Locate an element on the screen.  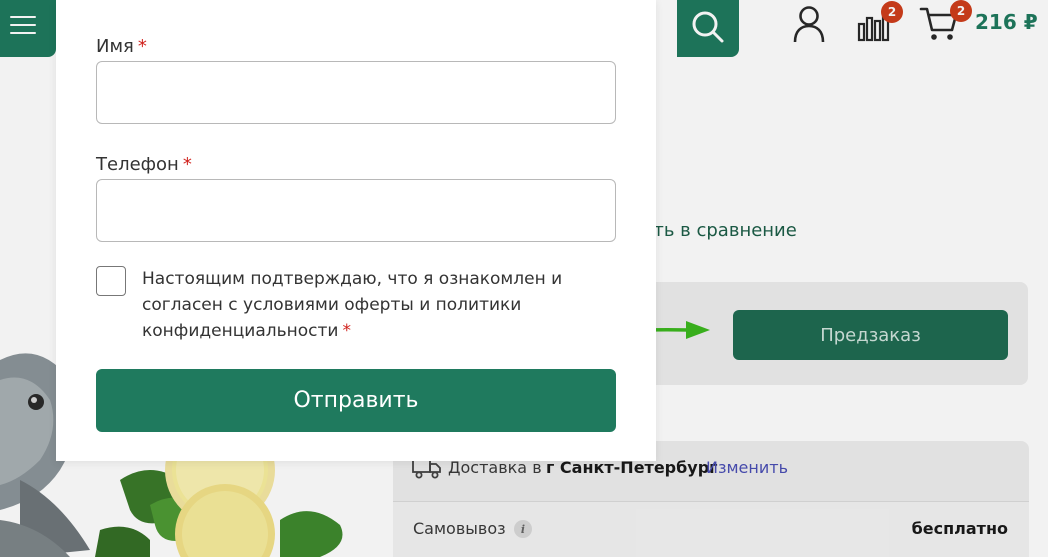
consent-checkbox is located at coordinates (111, 281).